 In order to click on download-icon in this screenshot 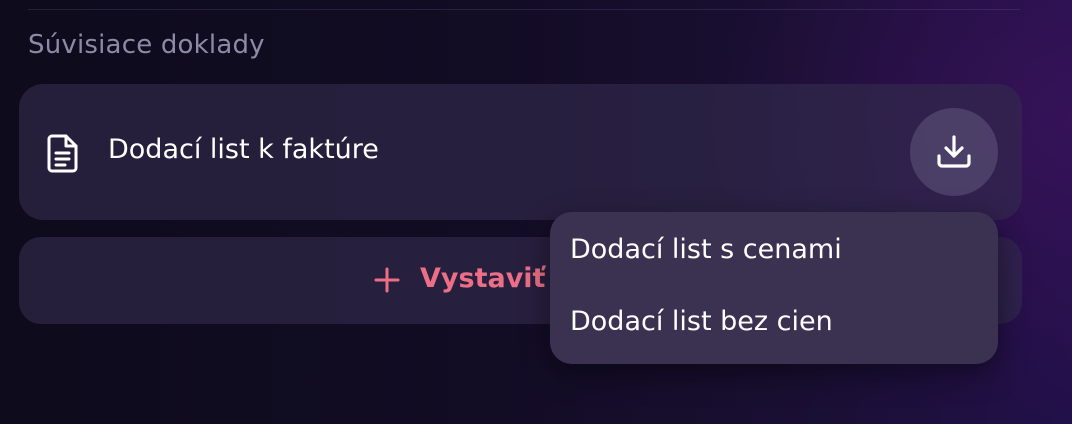, I will do `click(954, 151)`.